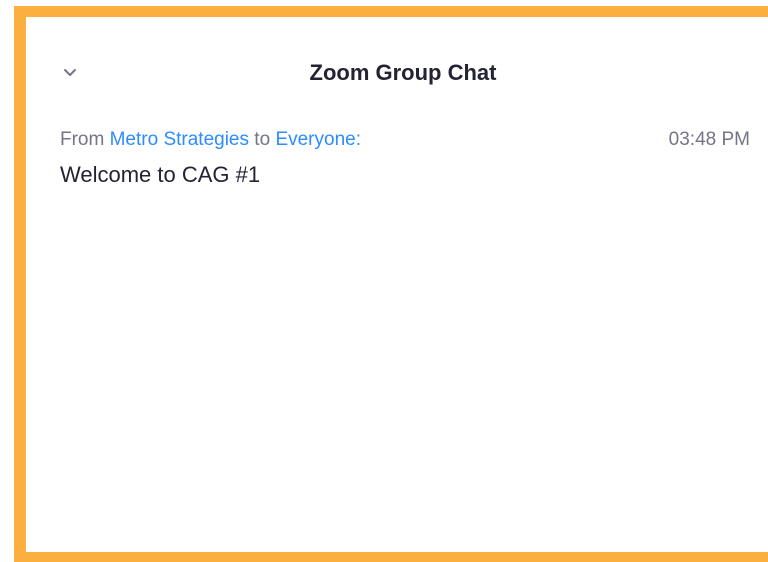 Image resolution: width=768 pixels, height=562 pixels. What do you see at coordinates (160, 174) in the screenshot?
I see `message-text: Welcome to CAG #1` at bounding box center [160, 174].